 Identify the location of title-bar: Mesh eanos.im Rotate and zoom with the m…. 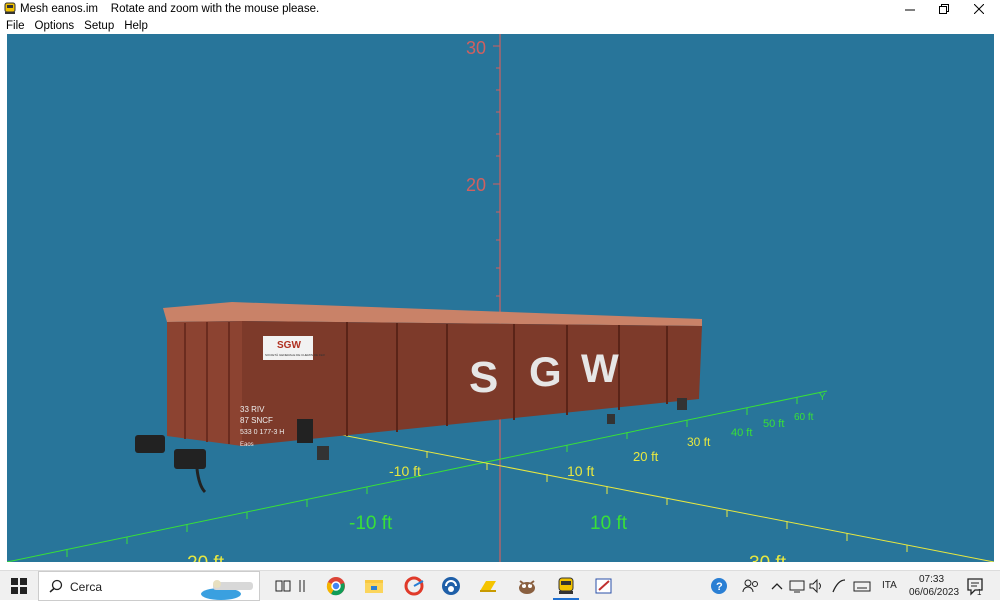
(500, 9).